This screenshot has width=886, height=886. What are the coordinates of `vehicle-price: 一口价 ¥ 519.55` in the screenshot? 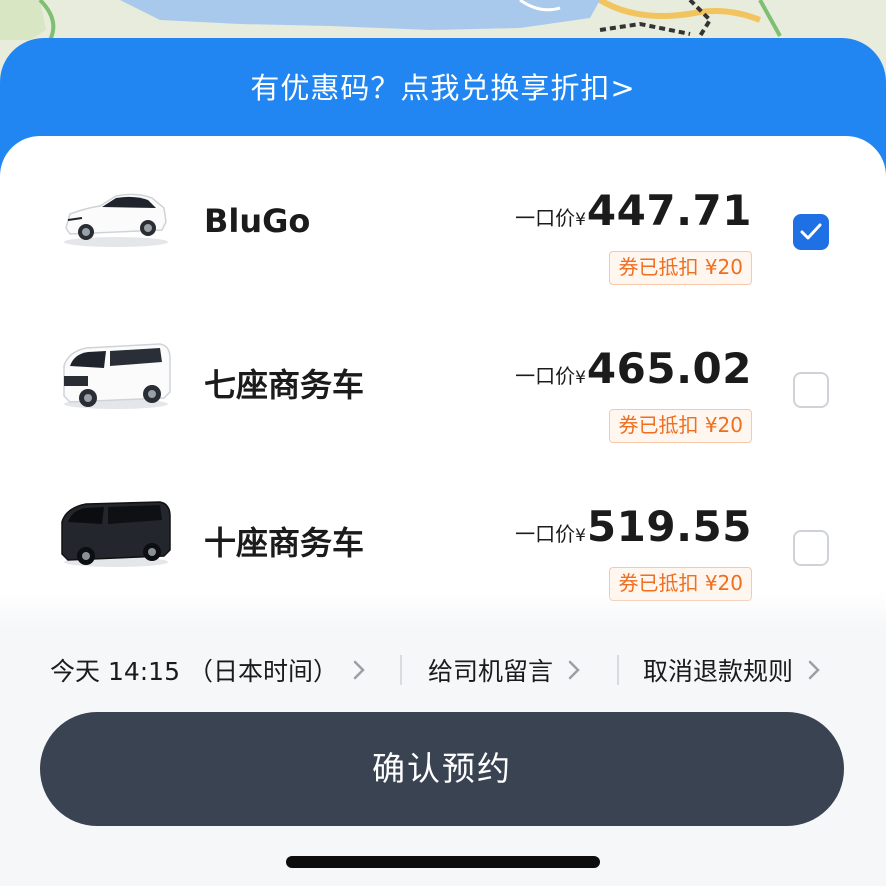 It's located at (633, 526).